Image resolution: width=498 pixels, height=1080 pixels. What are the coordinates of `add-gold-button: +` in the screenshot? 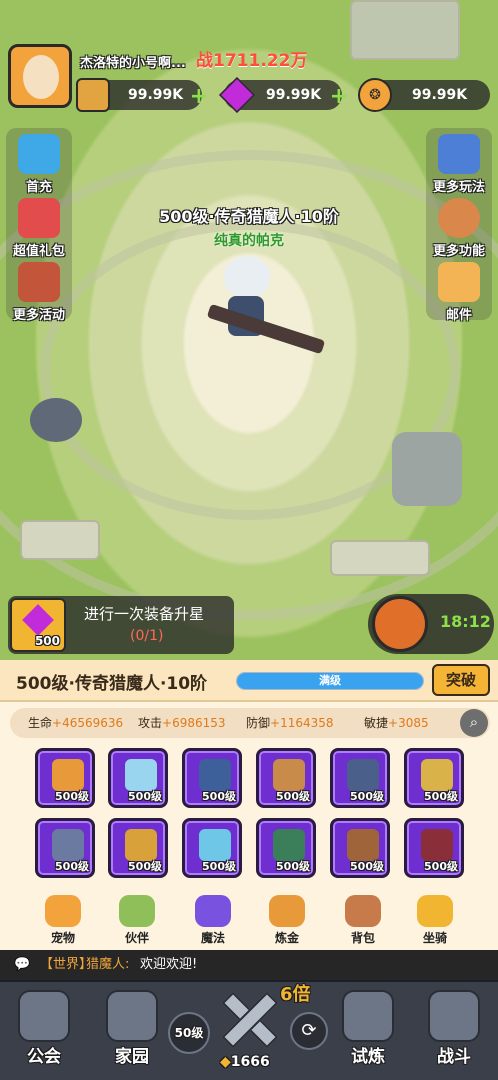 It's located at (199, 97).